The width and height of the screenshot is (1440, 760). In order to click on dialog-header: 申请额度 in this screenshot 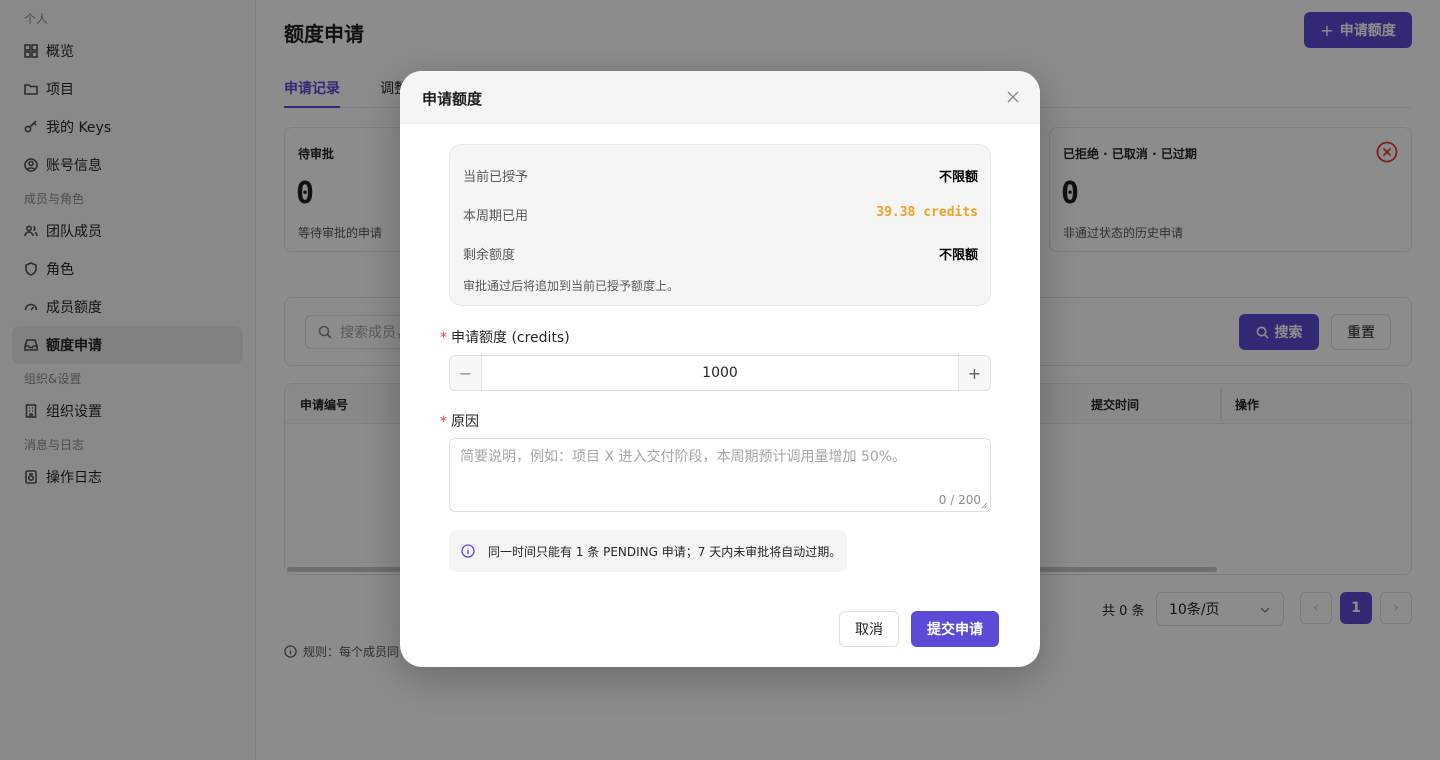, I will do `click(720, 97)`.